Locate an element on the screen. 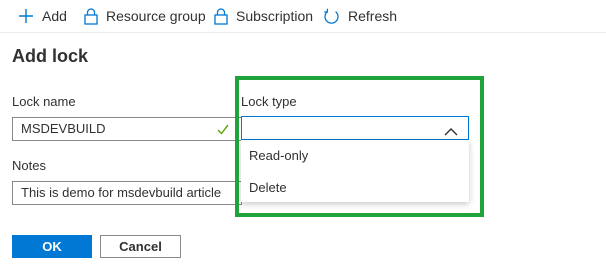 The height and width of the screenshot is (269, 606). lock-name-value: MSDEVBUILD is located at coordinates (63, 128).